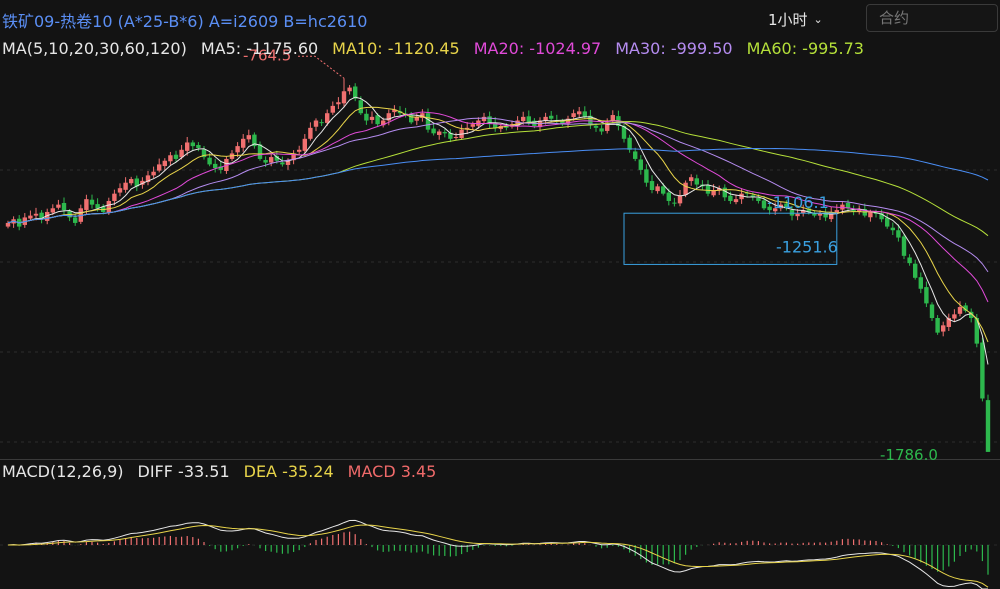  Describe the element at coordinates (537, 48) in the screenshot. I see `ma20-value: MA20: -1024.97` at that location.